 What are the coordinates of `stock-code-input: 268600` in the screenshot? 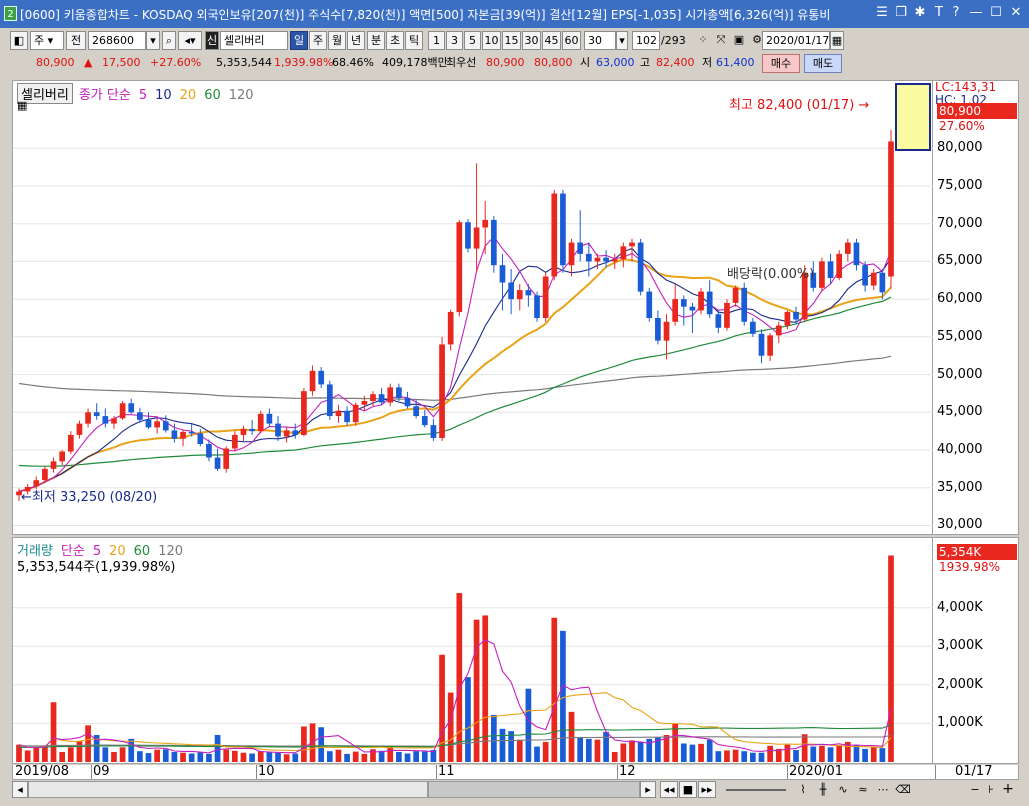 It's located at (117, 40).